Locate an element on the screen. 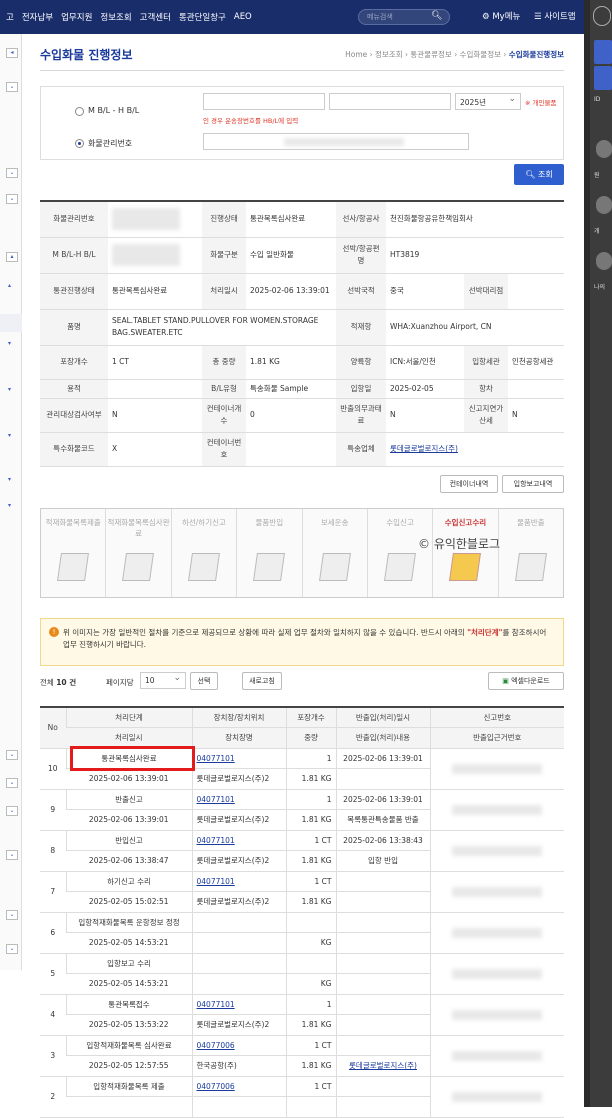 The width and height of the screenshot is (612, 1118). breadcrumb-item: 정보조회 is located at coordinates (389, 54).